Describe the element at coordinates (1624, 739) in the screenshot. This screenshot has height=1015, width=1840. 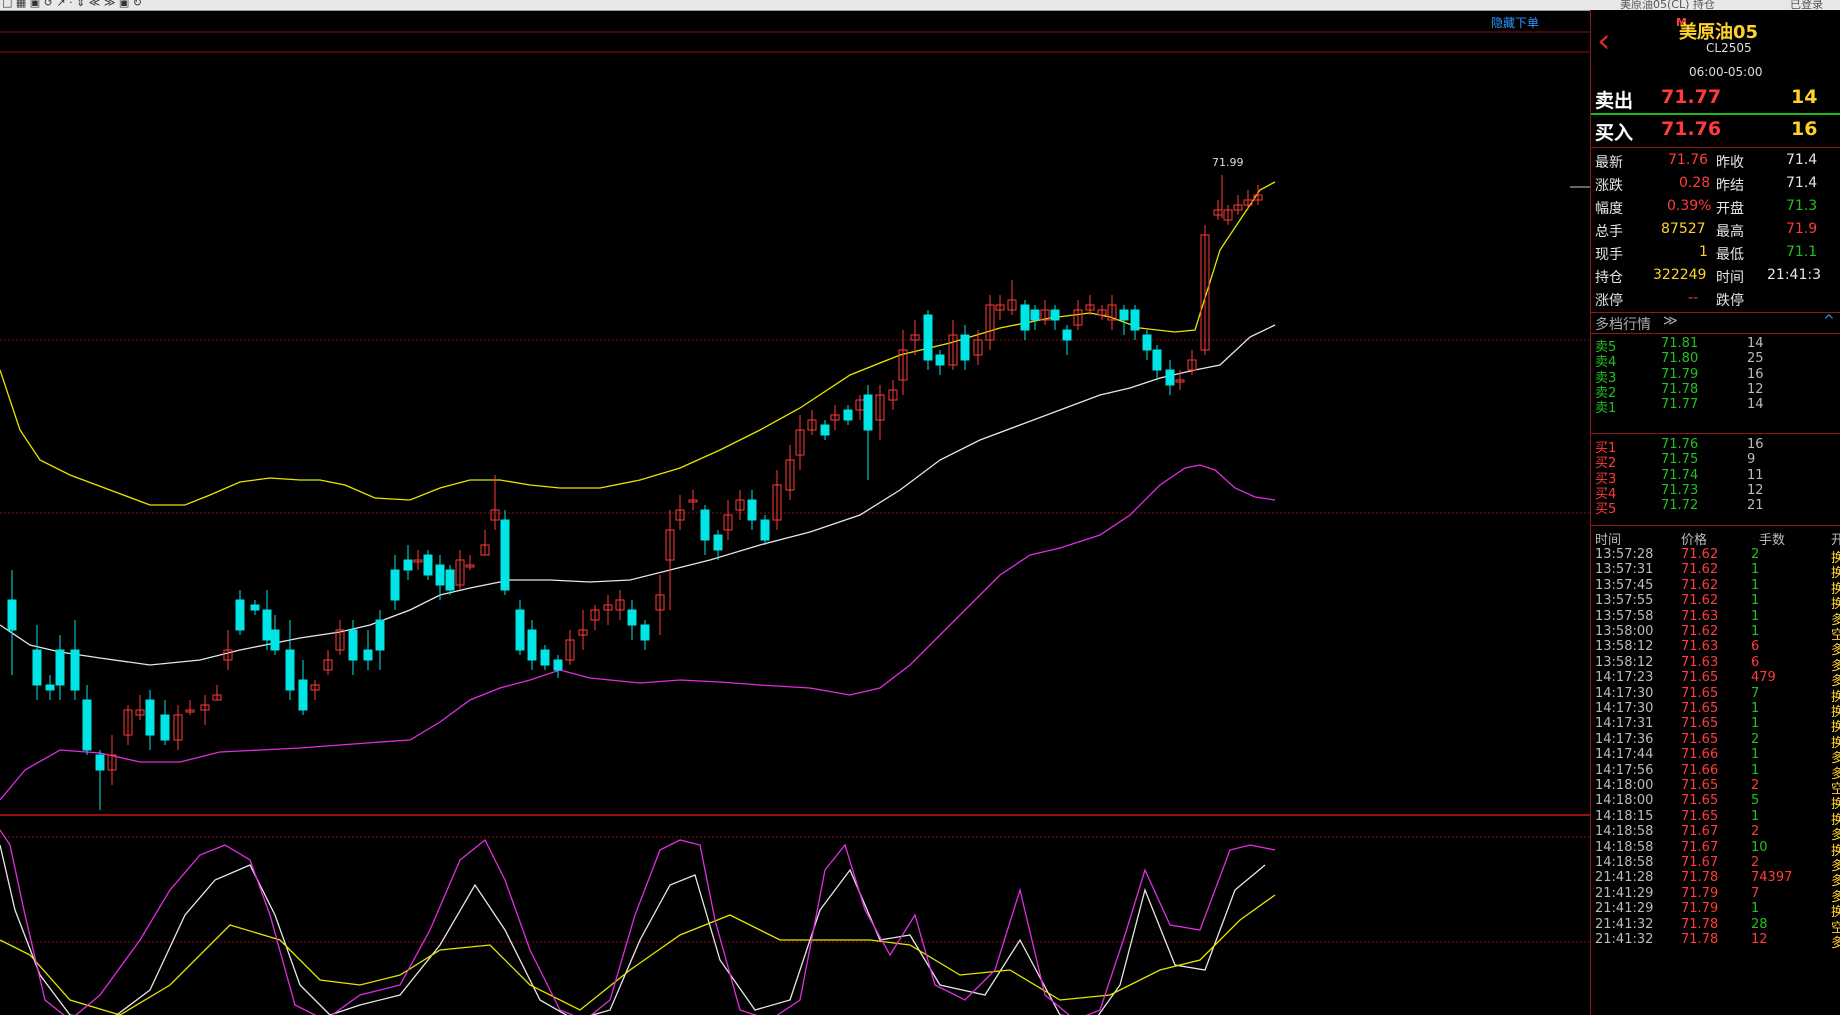
I see `tick-time: 14:17:36` at that location.